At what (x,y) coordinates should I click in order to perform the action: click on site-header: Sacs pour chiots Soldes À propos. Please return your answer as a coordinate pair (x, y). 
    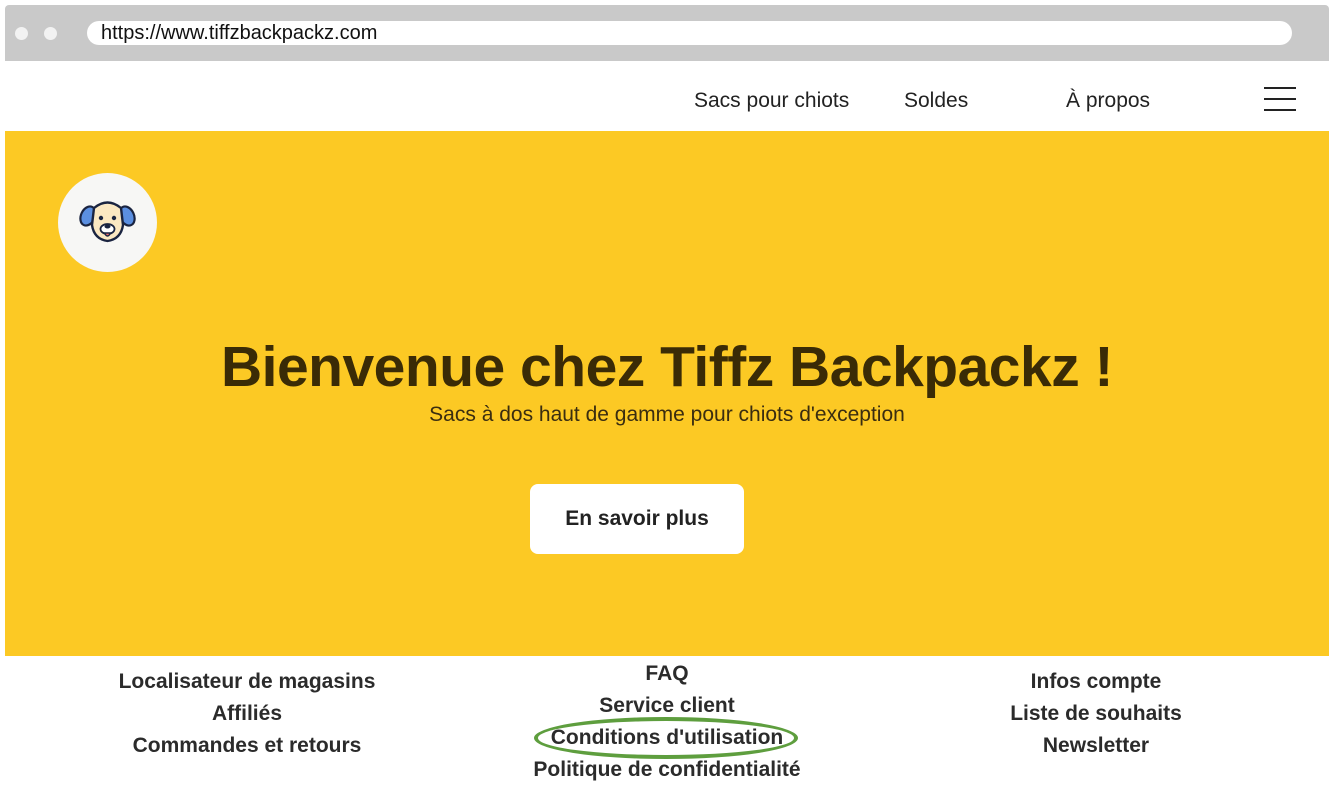
    Looking at the image, I should click on (667, 96).